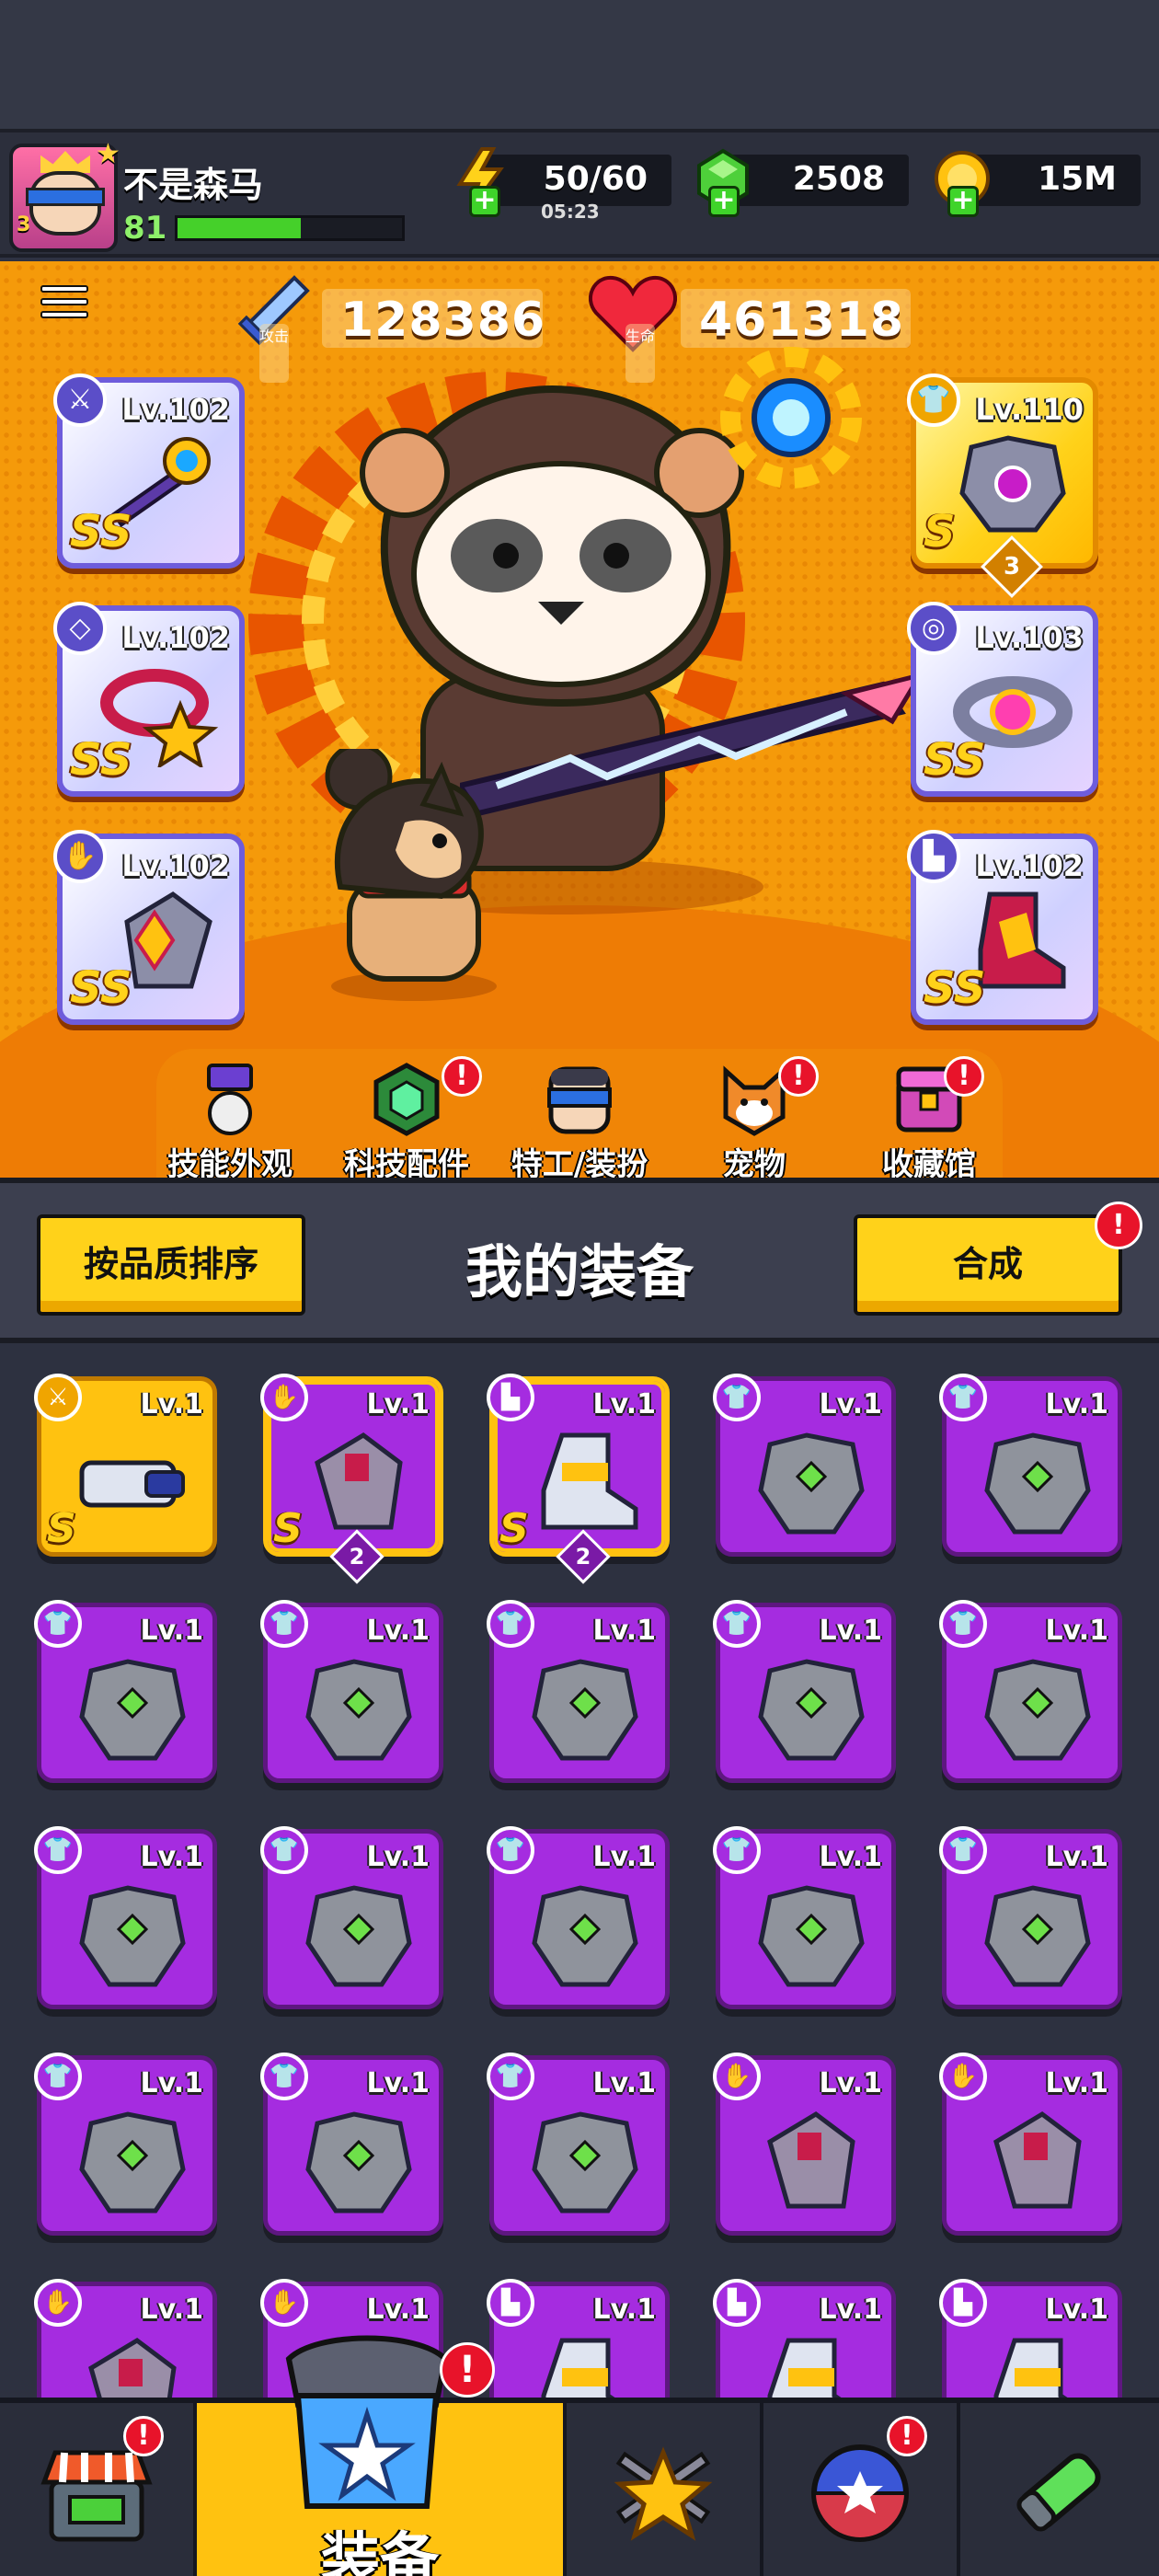 This screenshot has width=1159, height=2576. I want to click on tab-agent: 特工/装扮, so click(579, 1120).